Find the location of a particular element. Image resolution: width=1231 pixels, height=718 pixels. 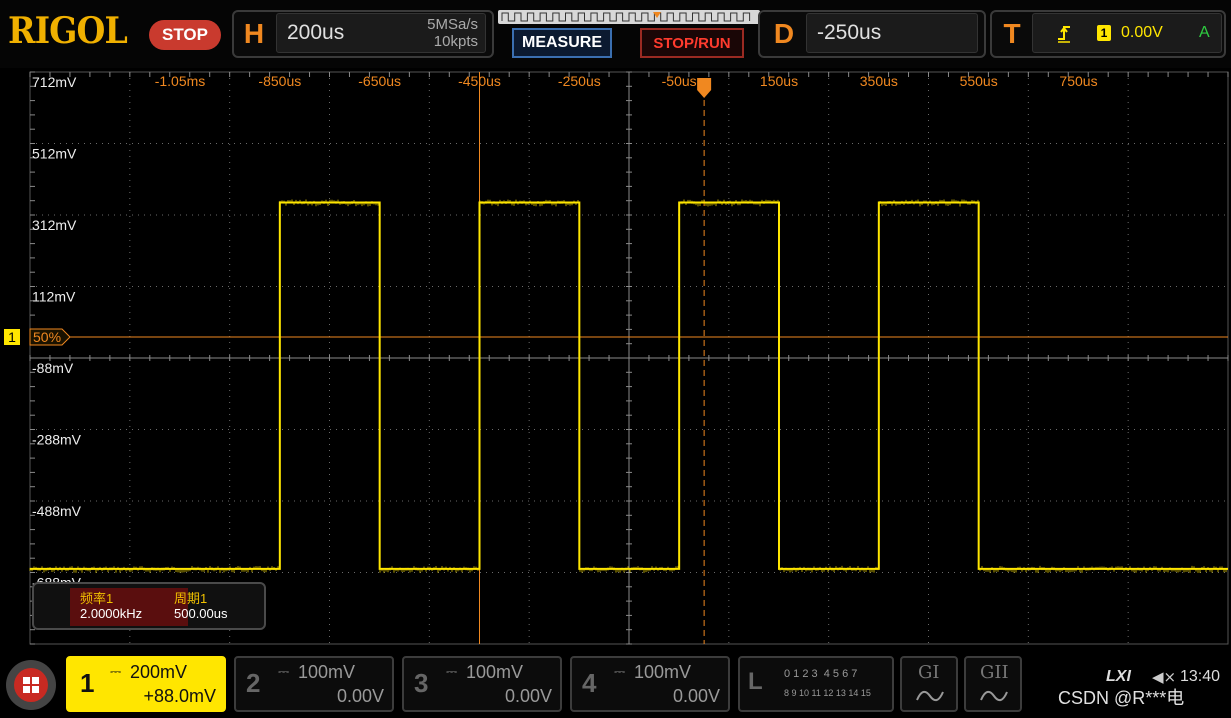

logic-analyzer-button: L 0 1 2 3 4 5 6 7 8 9 10 11 12 13 14 15 is located at coordinates (816, 684).